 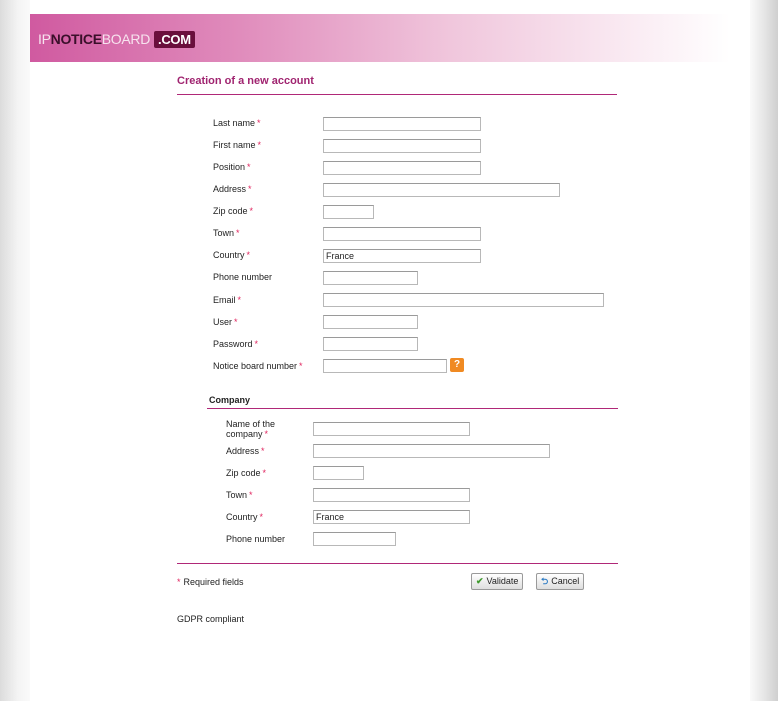 What do you see at coordinates (764, 350) in the screenshot?
I see `right-scrollbar-area` at bounding box center [764, 350].